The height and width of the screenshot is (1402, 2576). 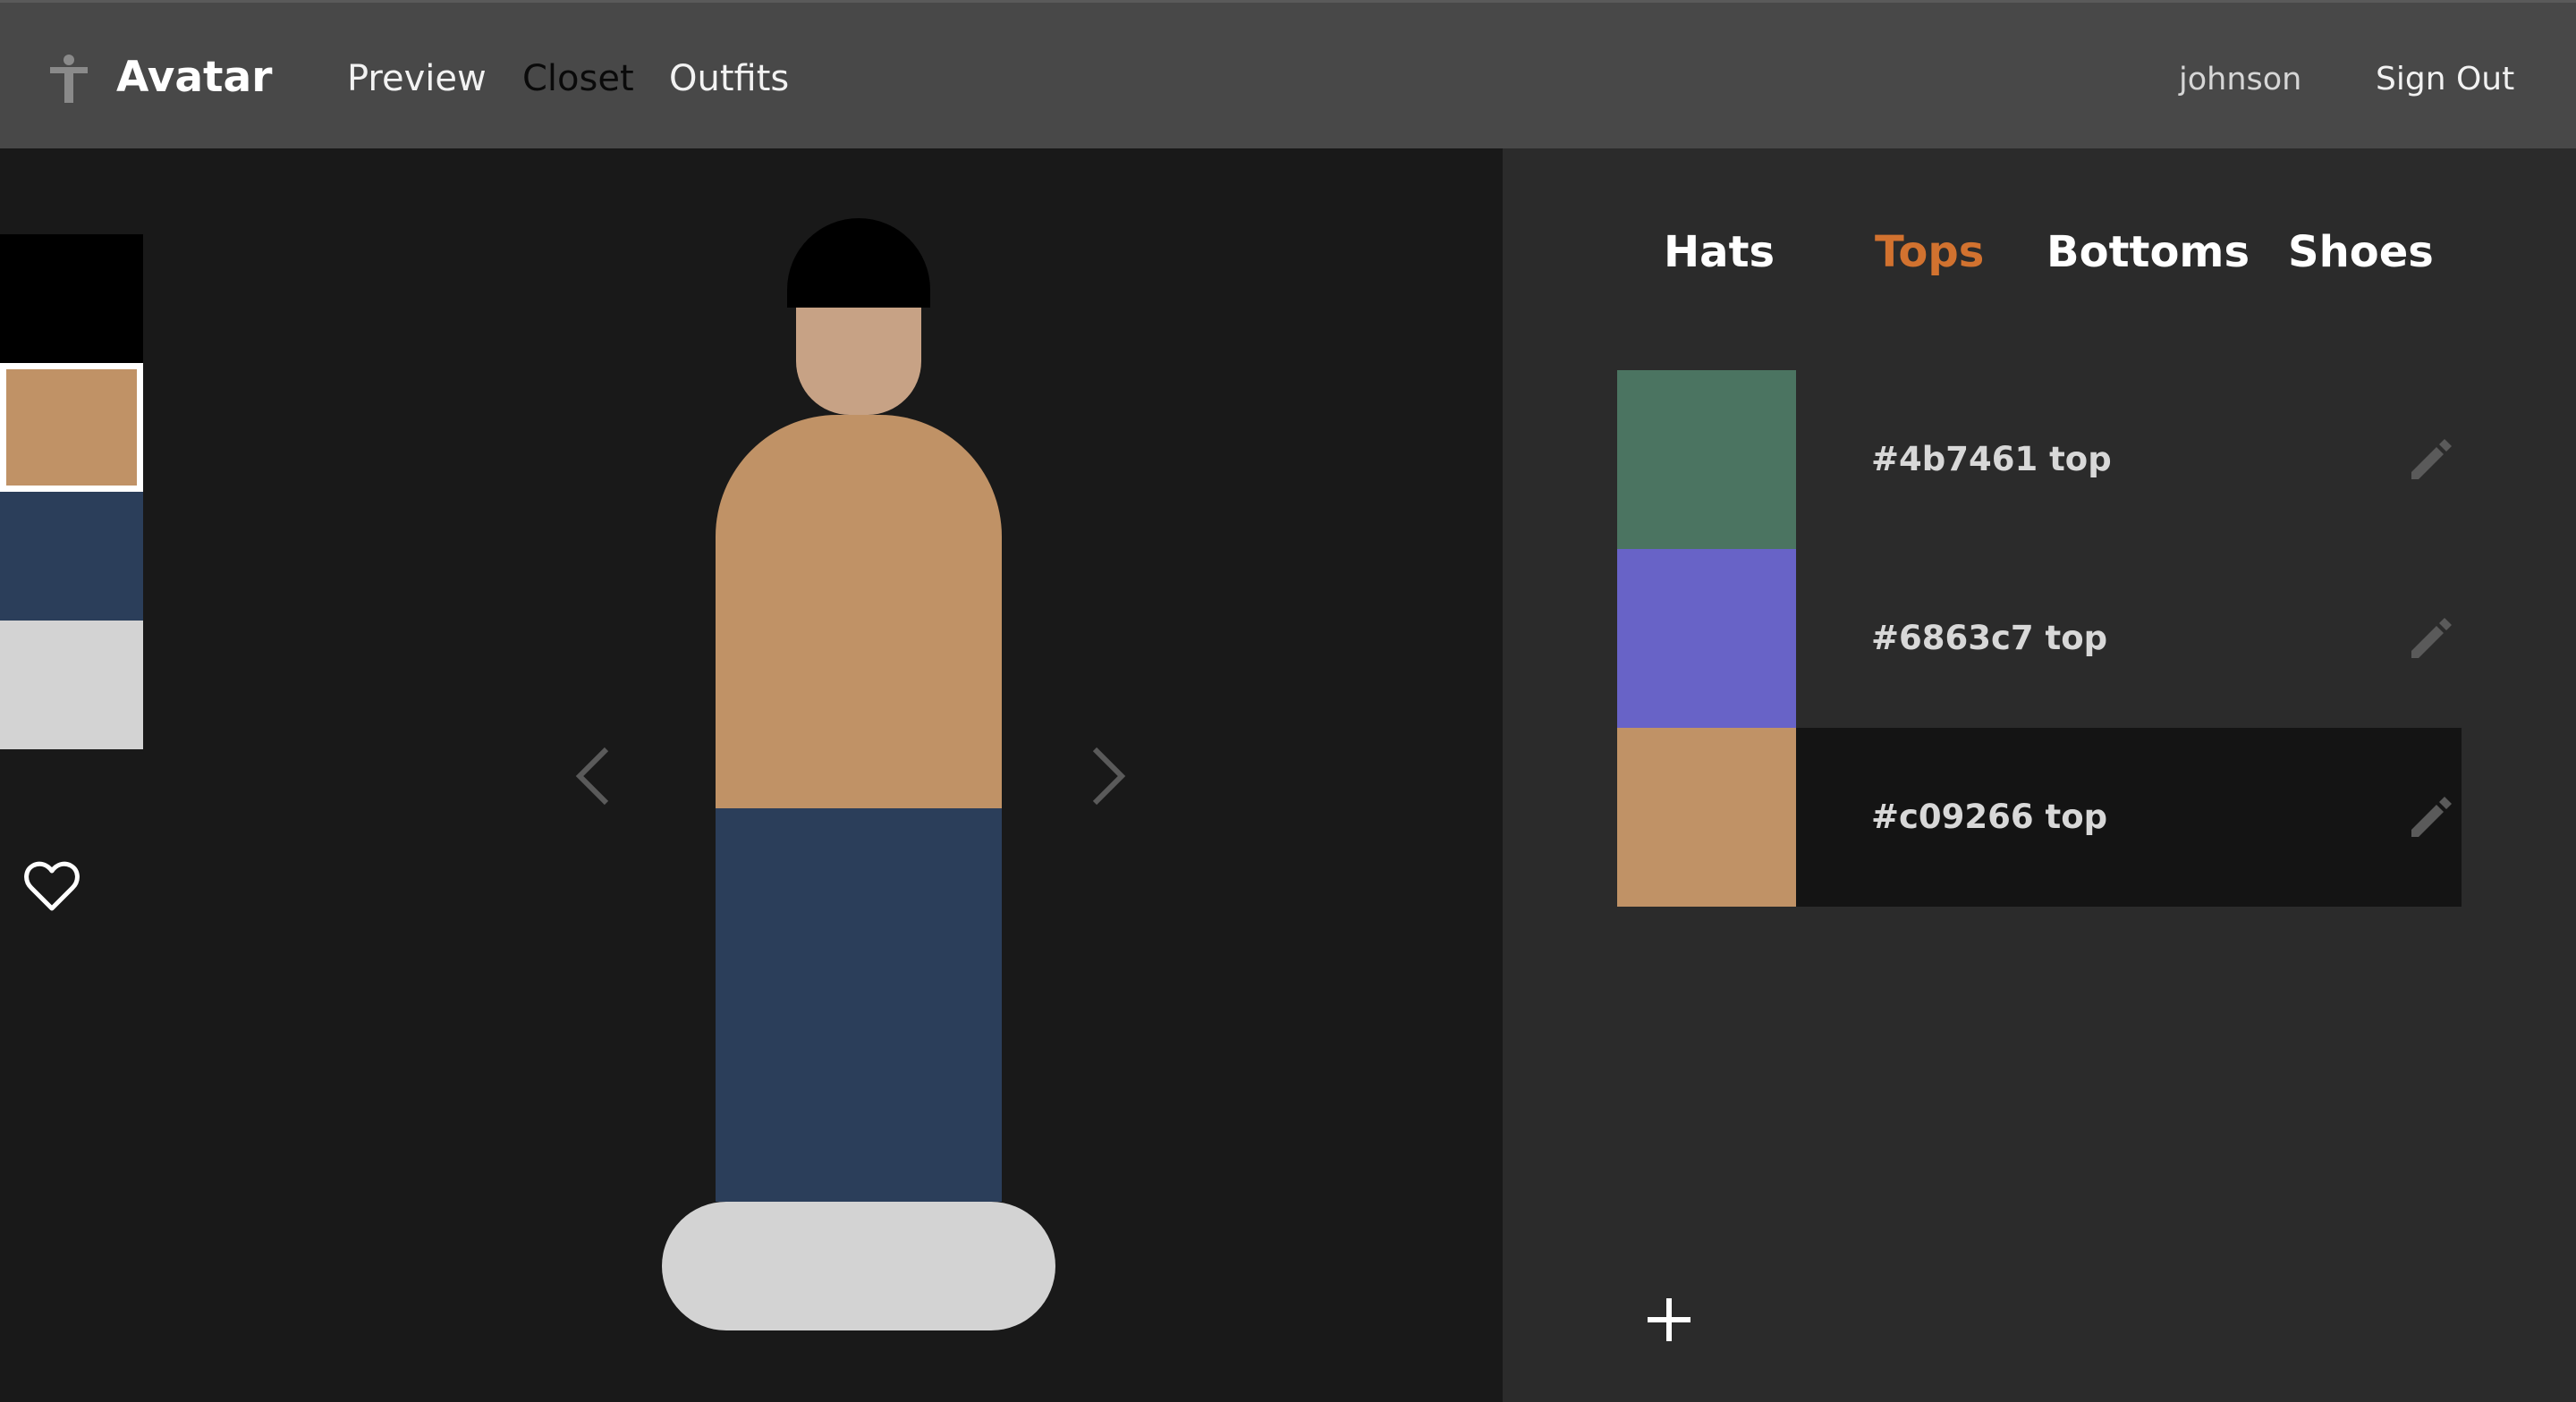 I want to click on plus-icon, so click(x=1669, y=1320).